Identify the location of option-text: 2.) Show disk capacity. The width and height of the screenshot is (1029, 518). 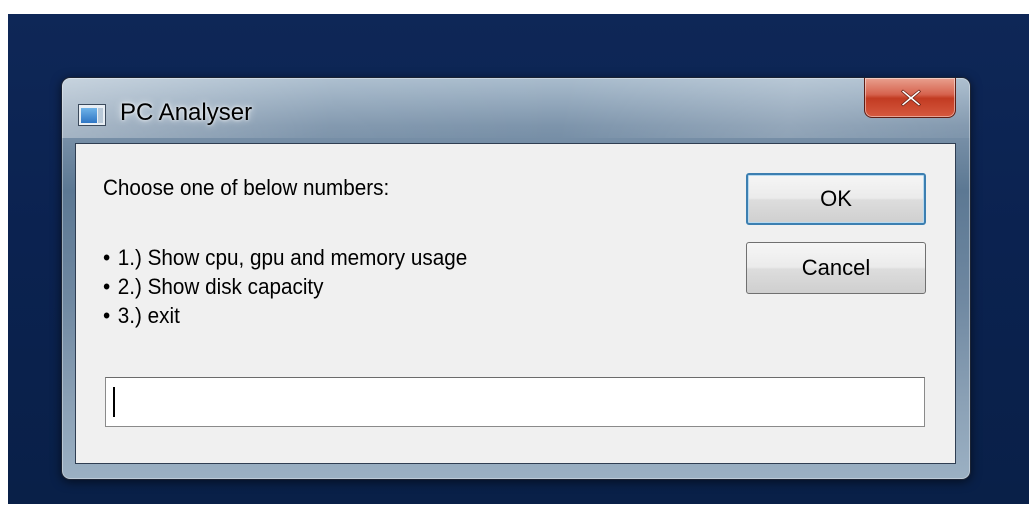
(220, 286).